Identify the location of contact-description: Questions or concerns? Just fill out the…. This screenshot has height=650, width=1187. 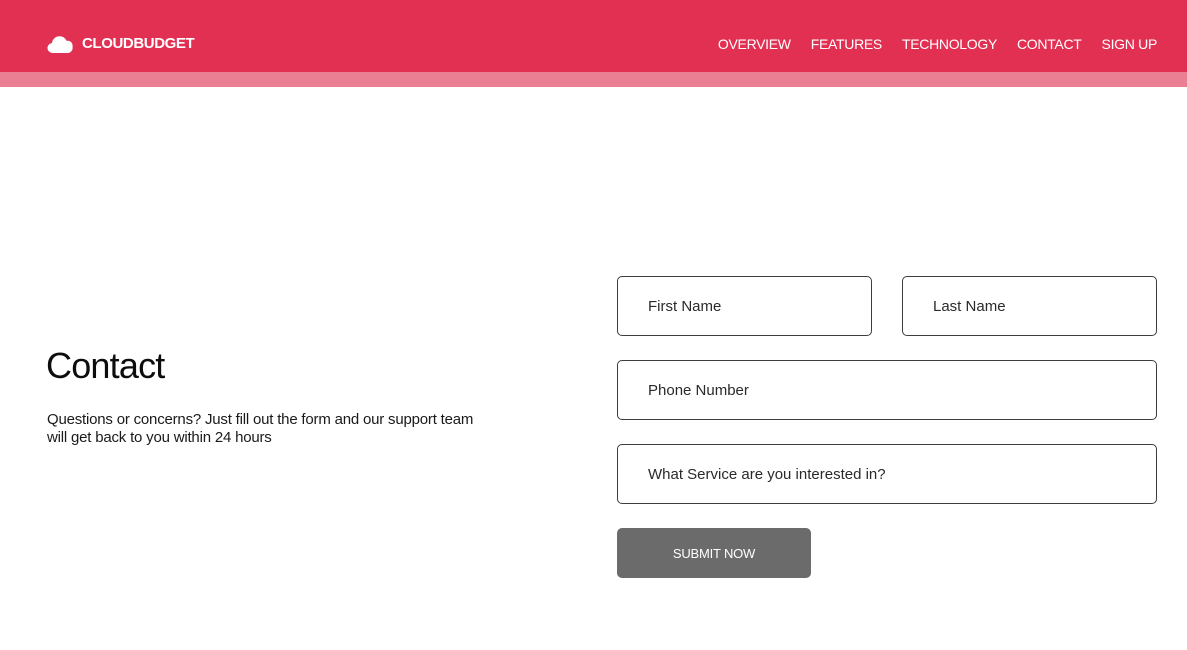
(260, 428).